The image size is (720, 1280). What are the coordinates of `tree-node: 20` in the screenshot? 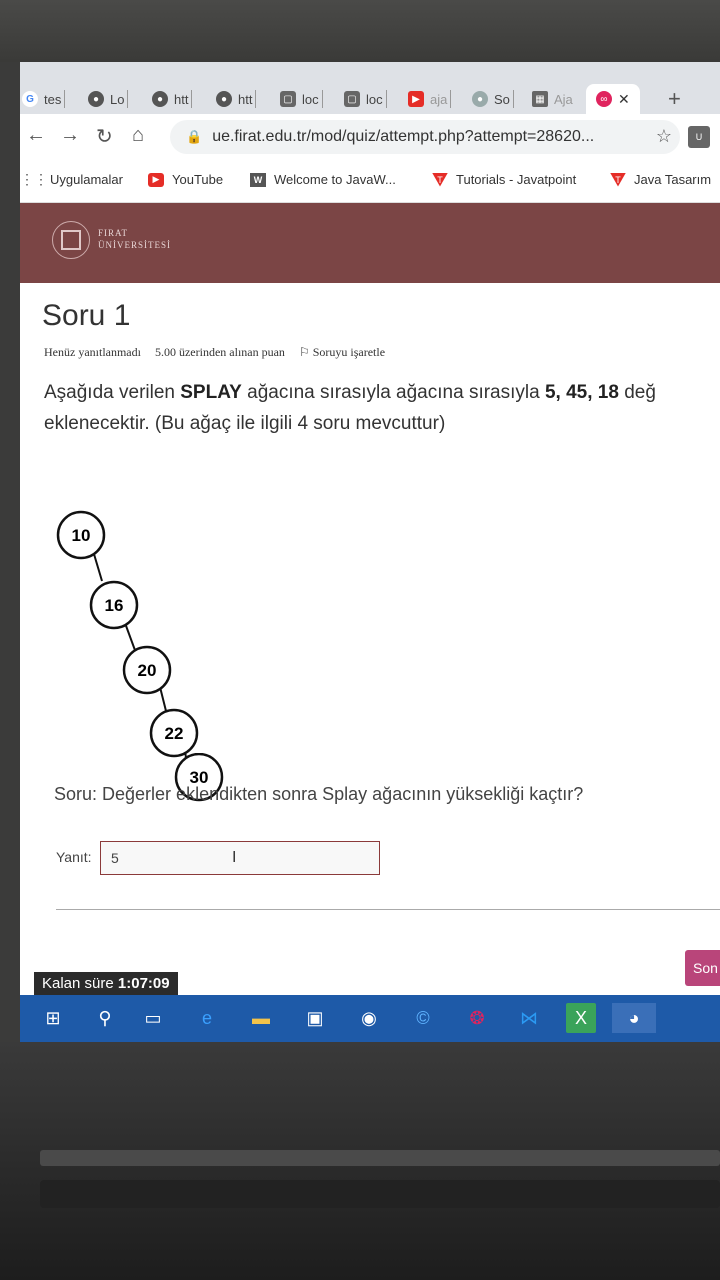 It's located at (147, 670).